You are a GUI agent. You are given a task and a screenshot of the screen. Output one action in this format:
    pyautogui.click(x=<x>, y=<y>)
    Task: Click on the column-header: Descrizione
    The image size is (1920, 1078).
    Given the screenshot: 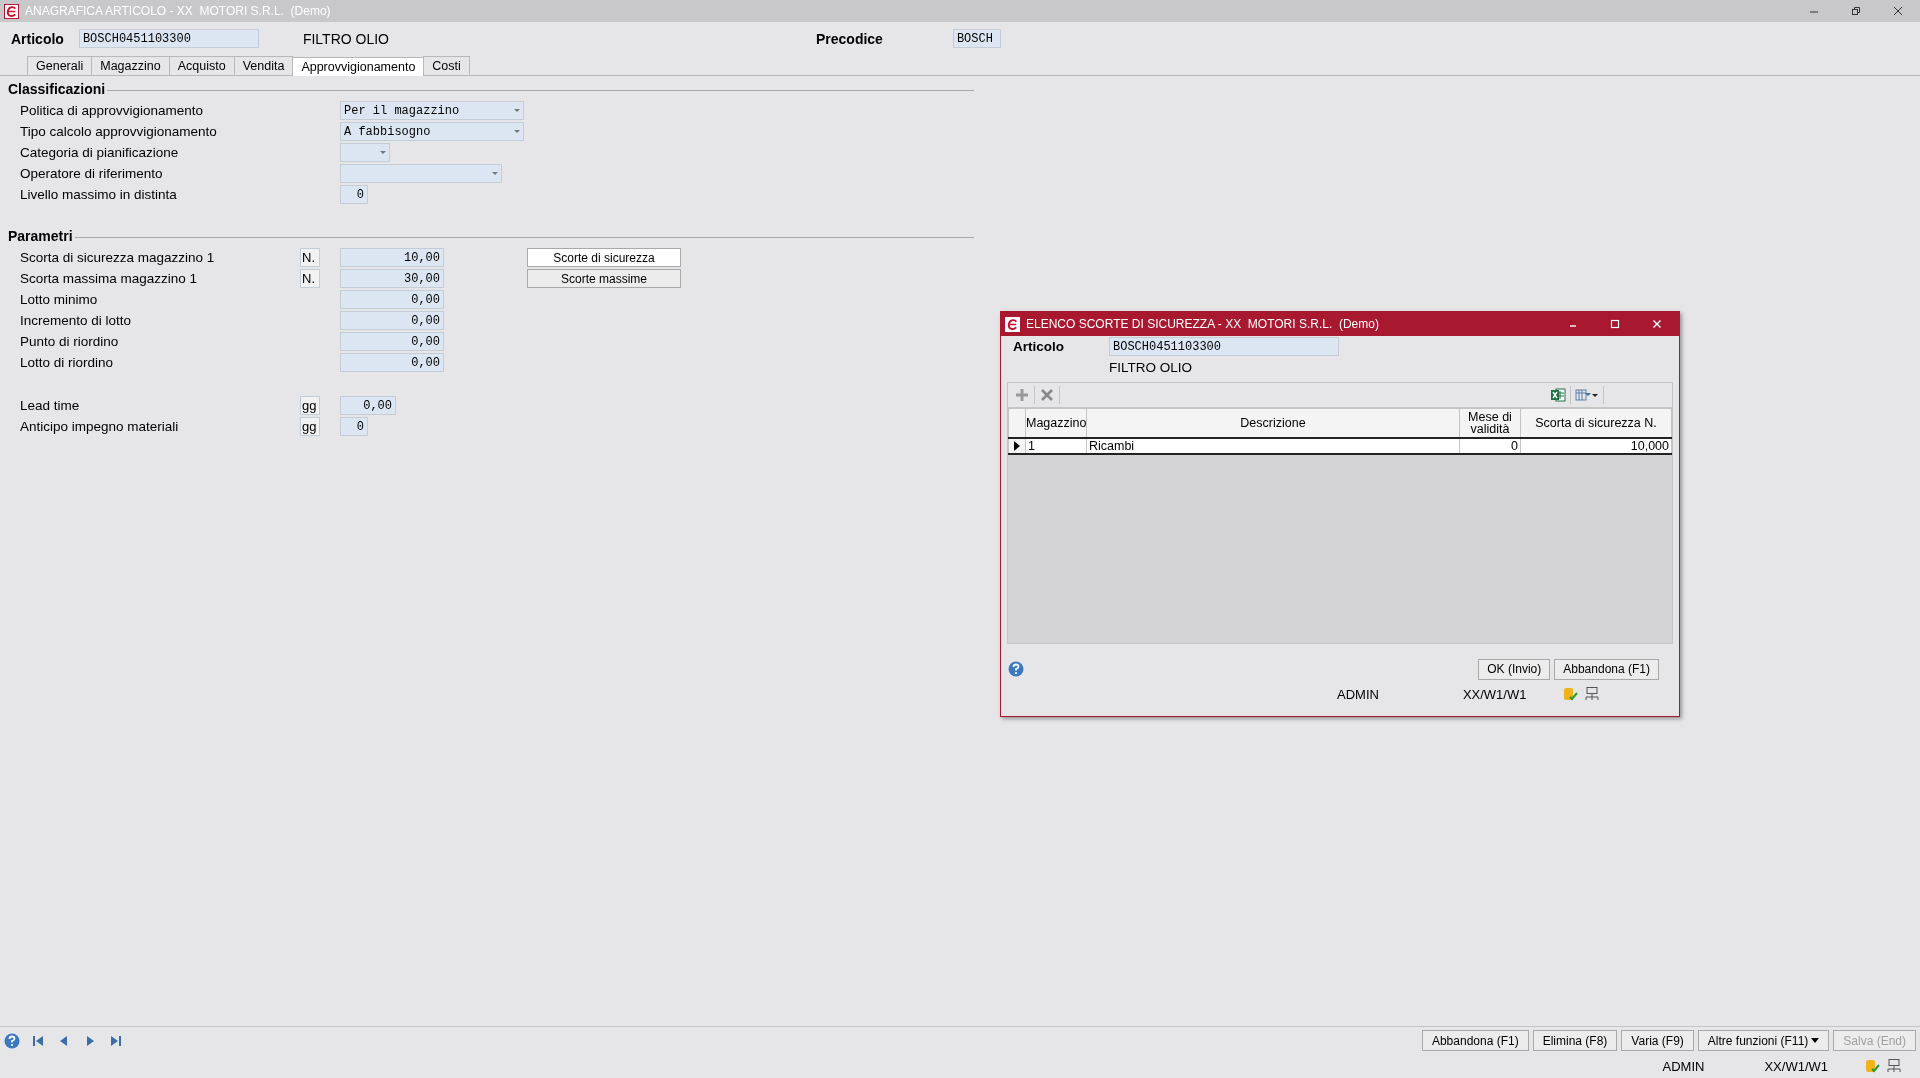 What is the action you would take?
    pyautogui.click(x=1273, y=423)
    